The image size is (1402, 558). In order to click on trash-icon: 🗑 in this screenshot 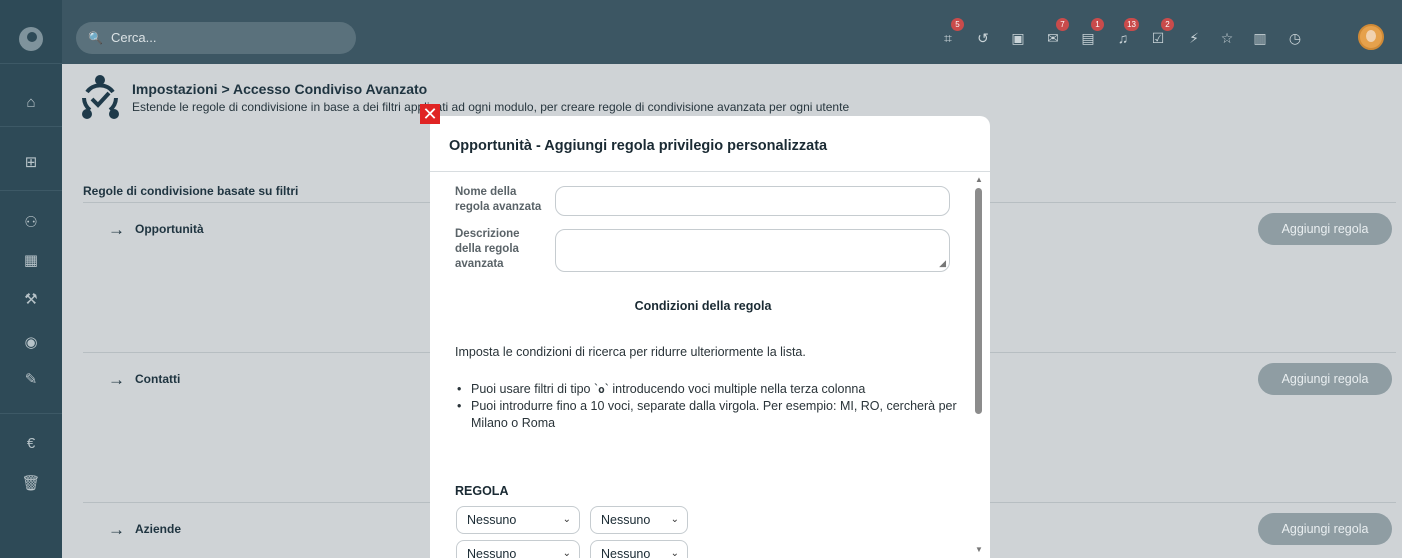, I will do `click(31, 484)`.